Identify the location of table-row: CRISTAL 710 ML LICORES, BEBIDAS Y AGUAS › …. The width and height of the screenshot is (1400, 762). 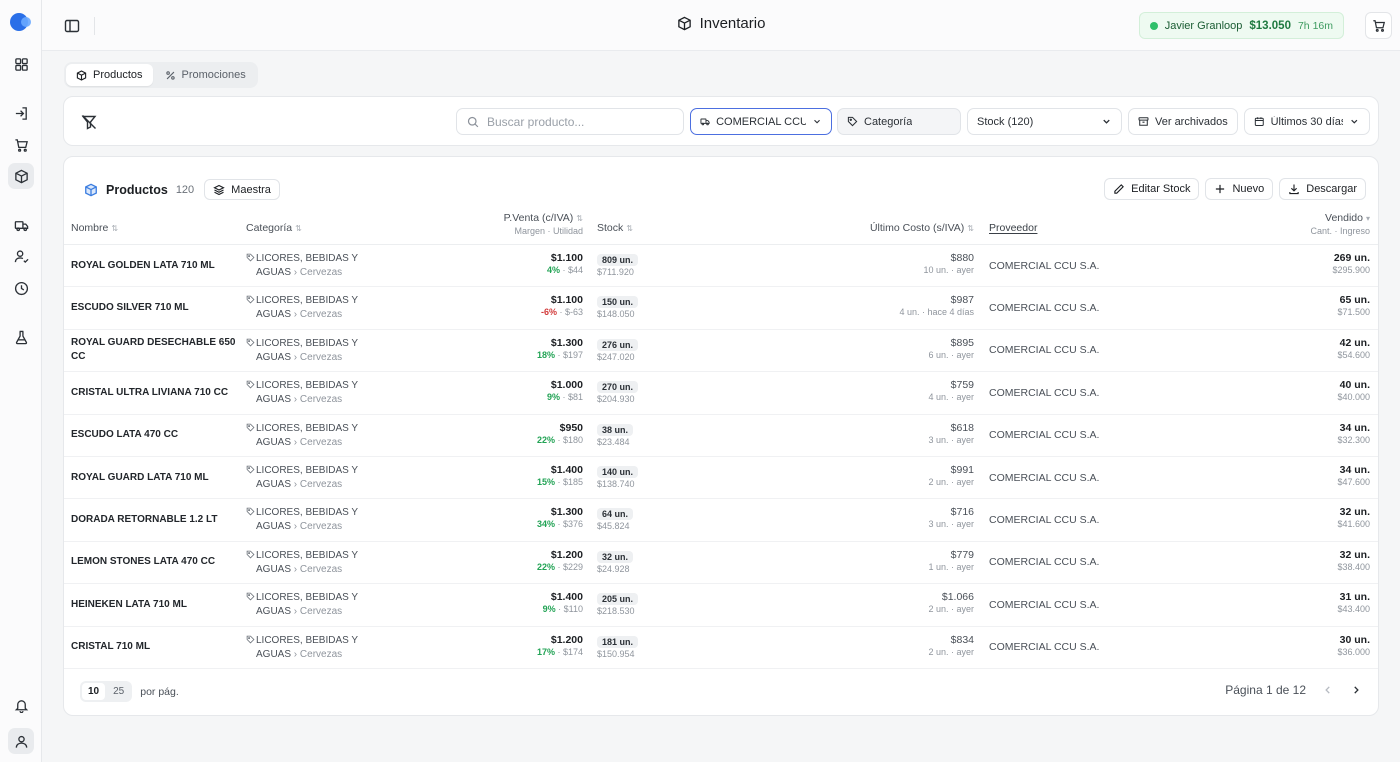
(721, 648).